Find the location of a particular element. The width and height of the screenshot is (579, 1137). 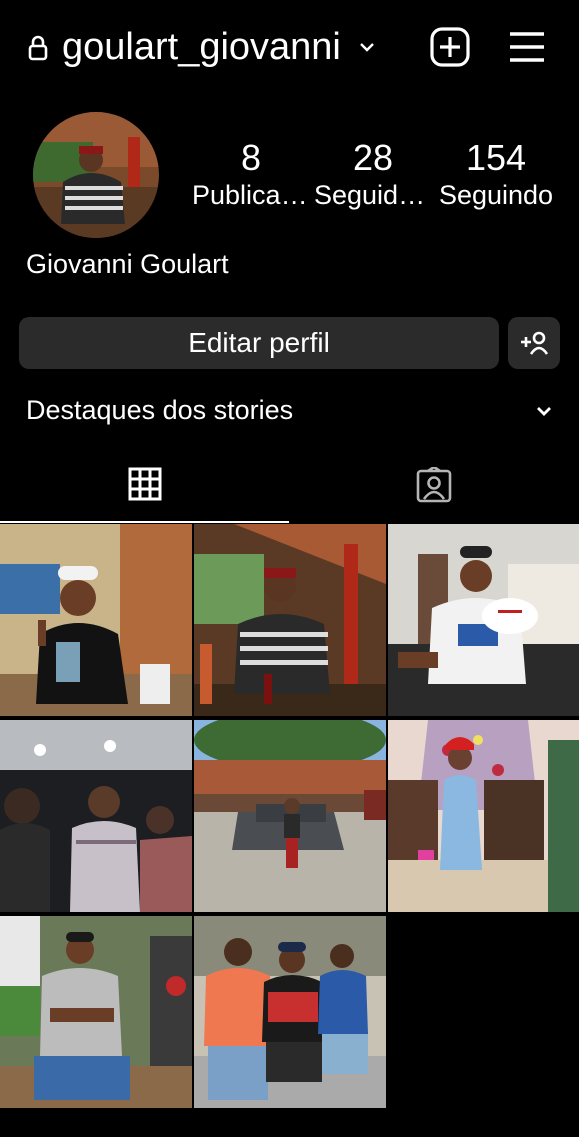

profile-tabs is located at coordinates (289, 490).